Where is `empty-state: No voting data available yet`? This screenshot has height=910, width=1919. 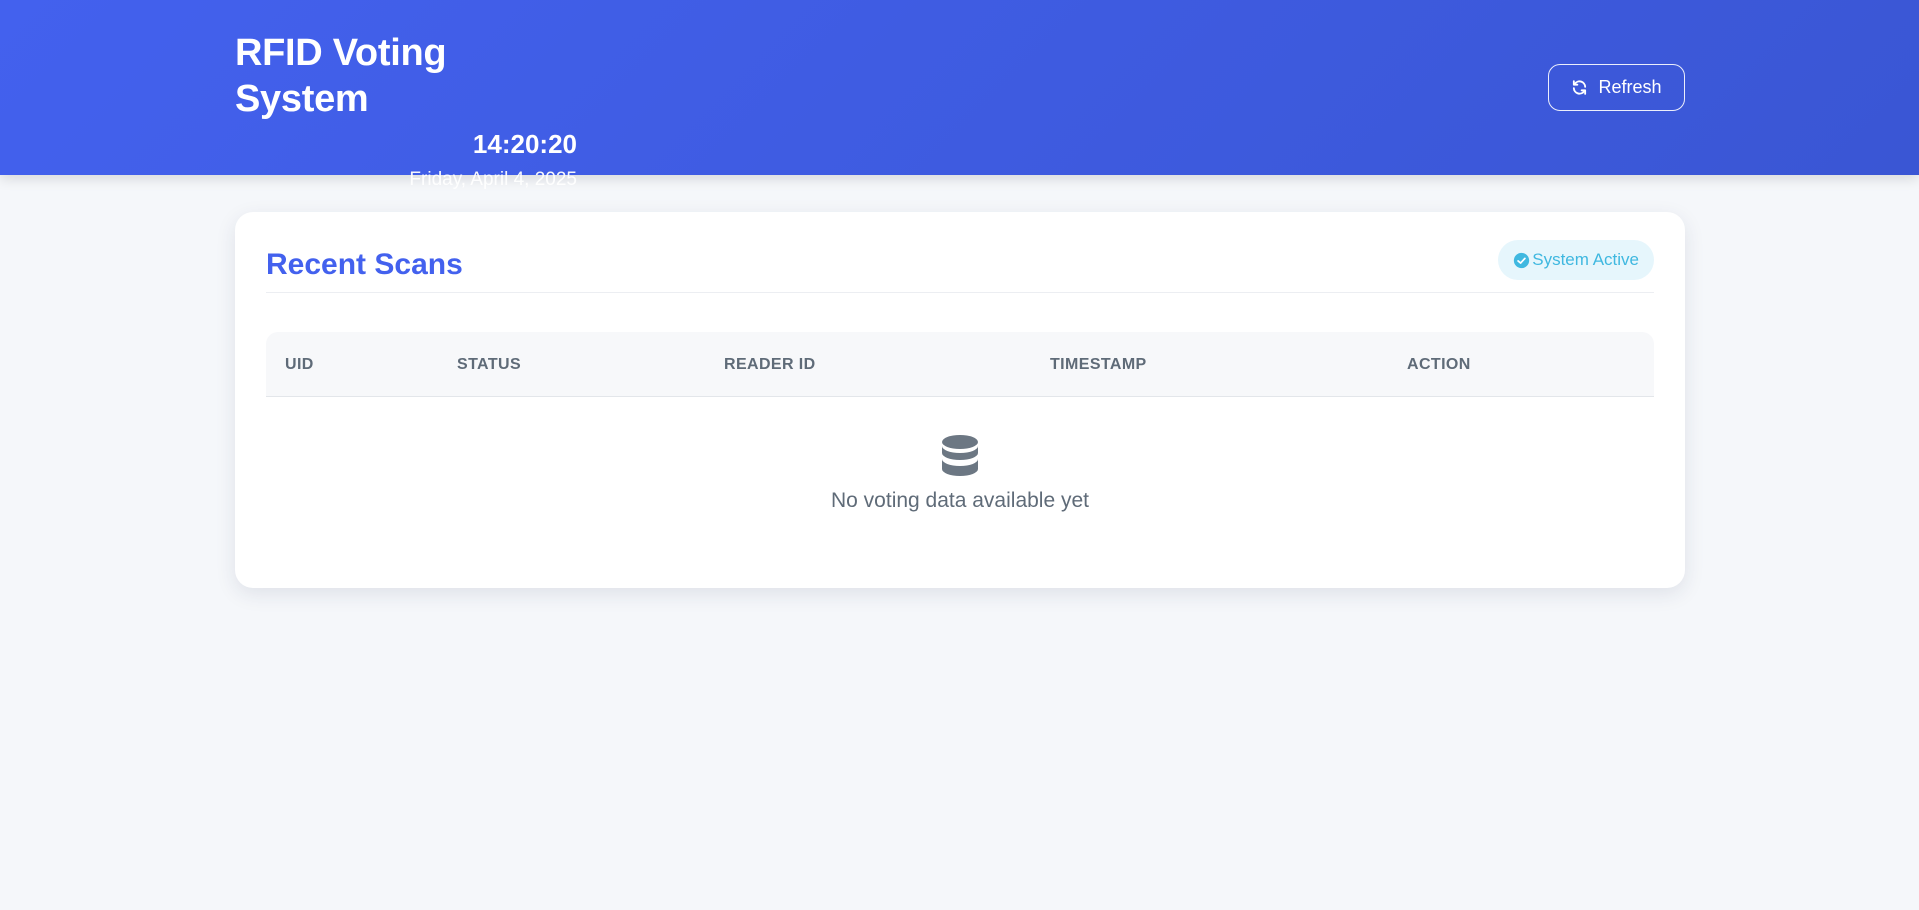 empty-state: No voting data available yet is located at coordinates (960, 462).